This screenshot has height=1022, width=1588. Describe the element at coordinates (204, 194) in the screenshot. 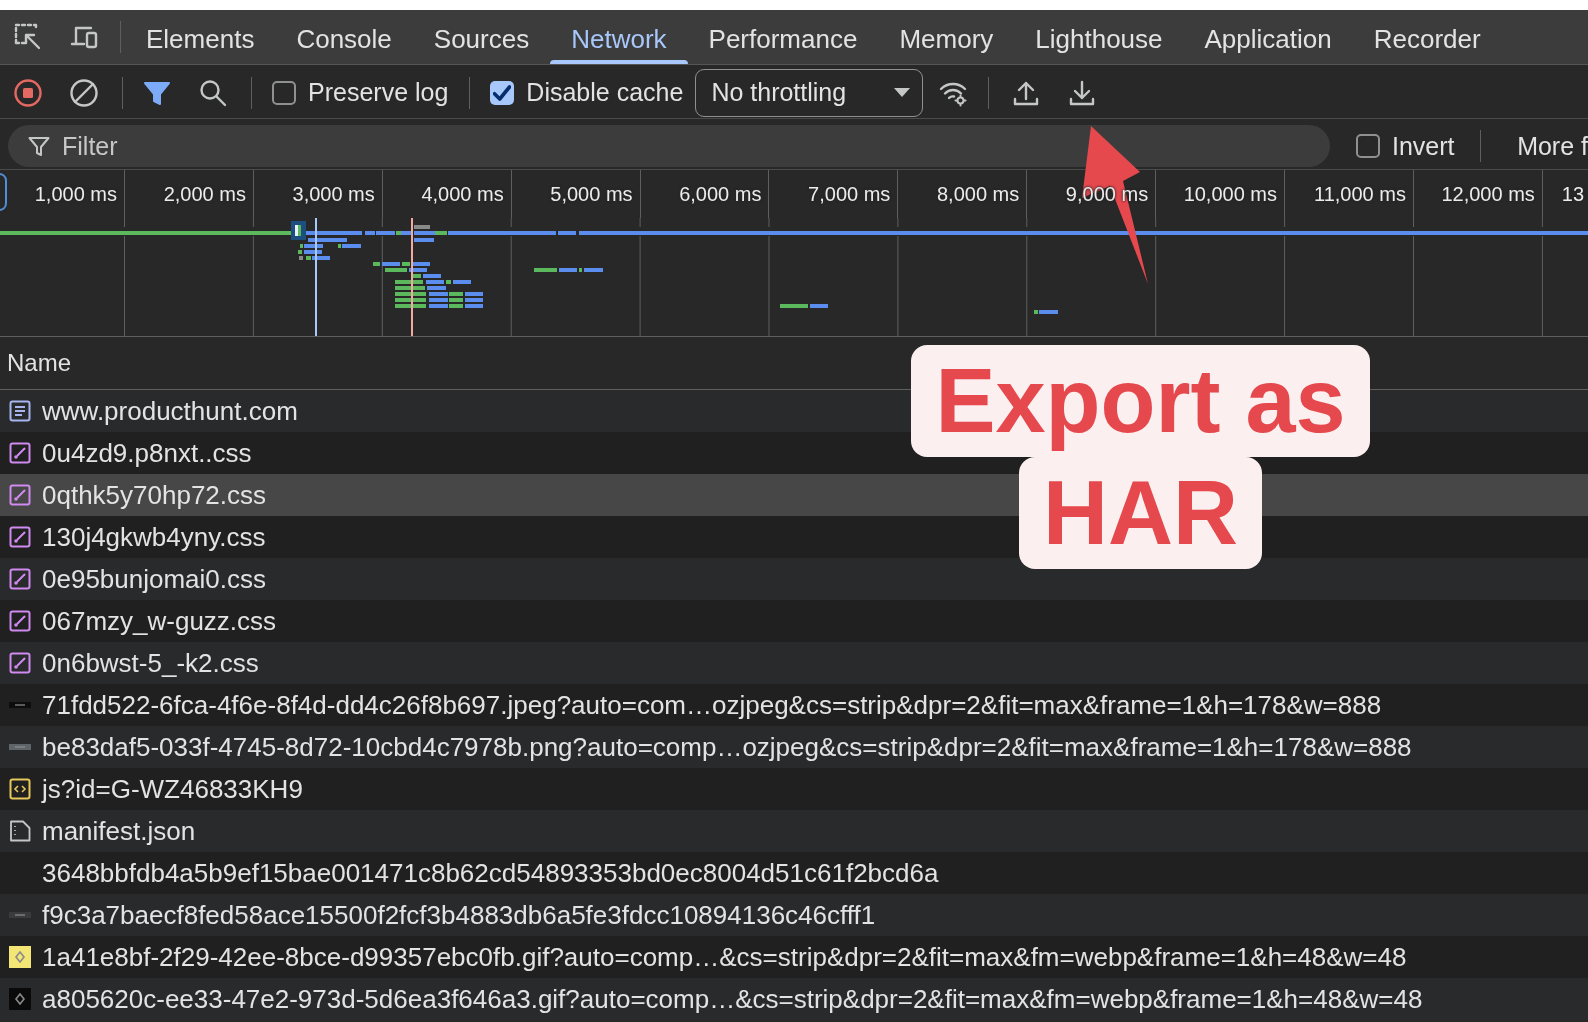

I see `time-tick-label: 2,000 ms` at that location.